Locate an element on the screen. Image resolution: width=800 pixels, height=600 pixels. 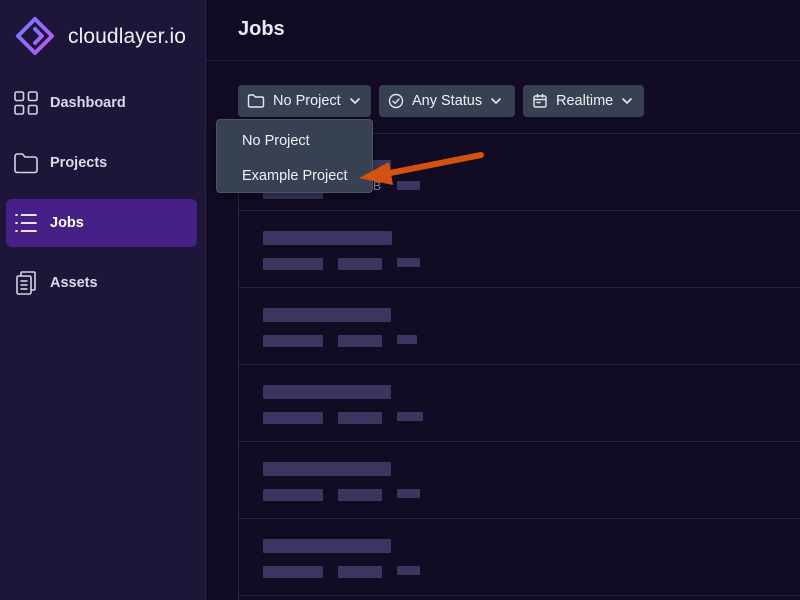
brand-name: cloudlayer.io is located at coordinates (127, 36).